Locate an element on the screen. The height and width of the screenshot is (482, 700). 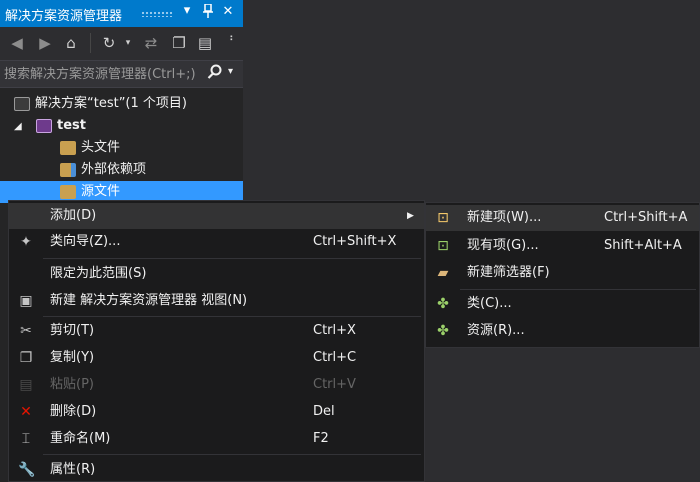
new-item-icon: ⊡ is located at coordinates (443, 218).